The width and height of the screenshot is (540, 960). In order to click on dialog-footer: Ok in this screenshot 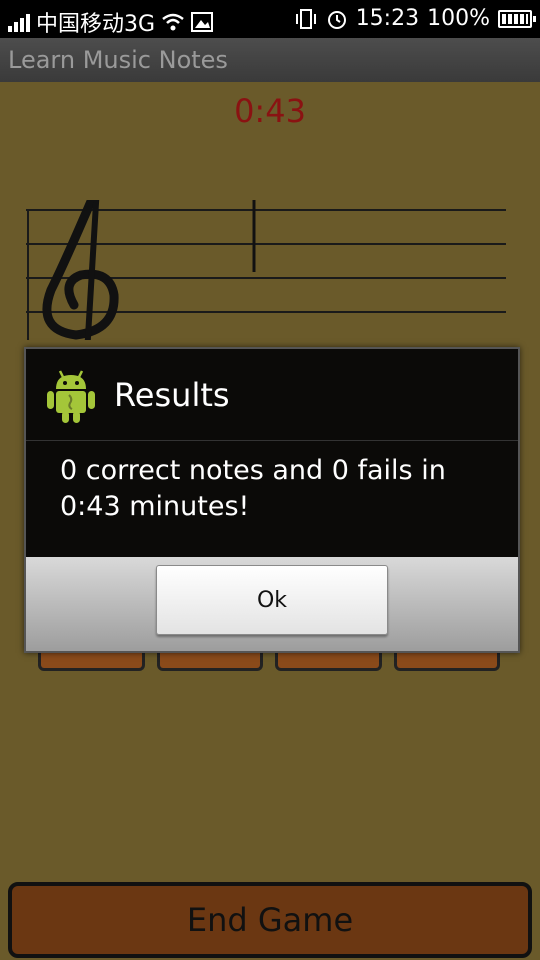, I will do `click(272, 604)`.